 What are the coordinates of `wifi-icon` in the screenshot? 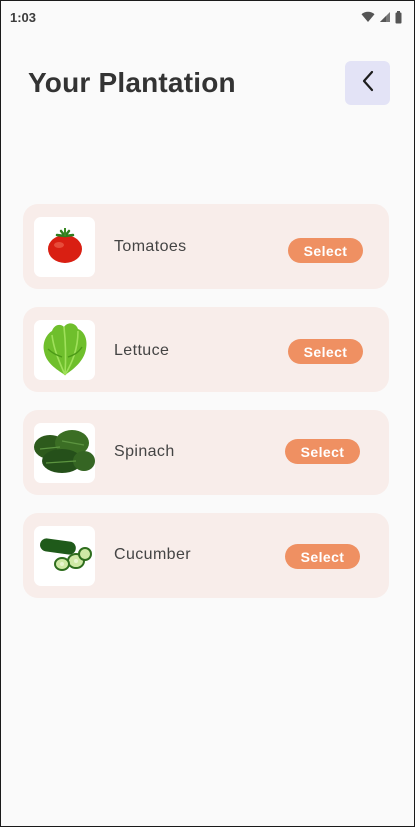 It's located at (368, 17).